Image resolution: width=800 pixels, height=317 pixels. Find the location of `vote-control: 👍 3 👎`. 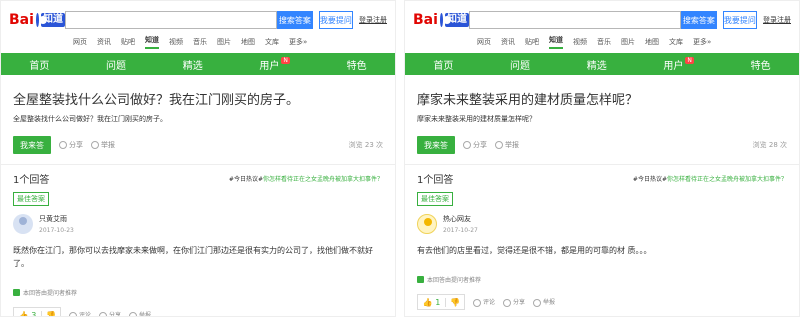

vote-control: 👍 3 👎 is located at coordinates (37, 312).